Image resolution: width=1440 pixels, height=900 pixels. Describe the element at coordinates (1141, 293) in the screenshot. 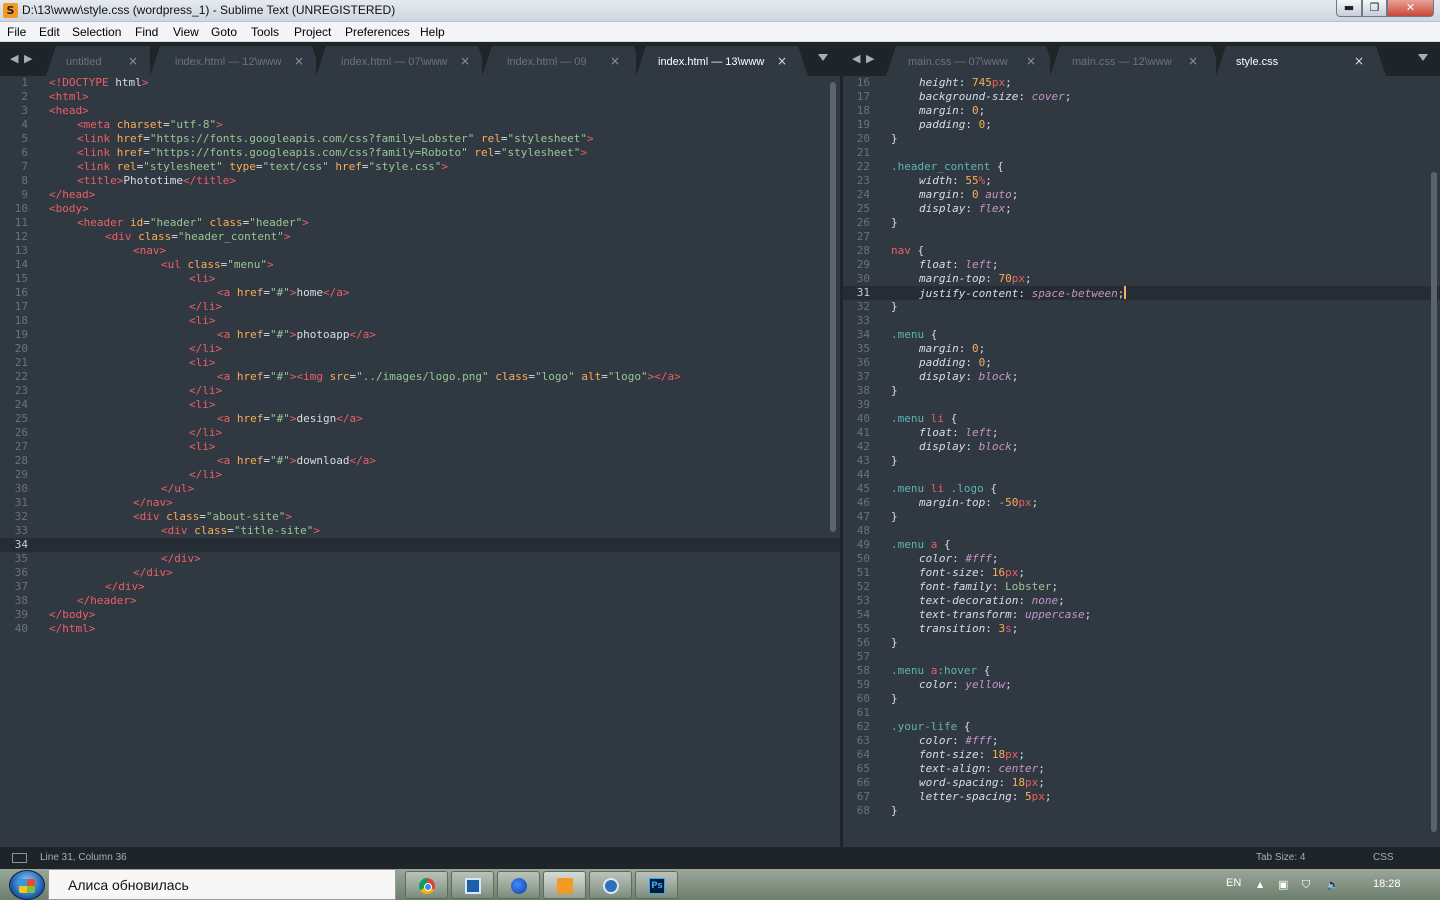

I see `code-line: 31 justify-content: space-between;` at that location.